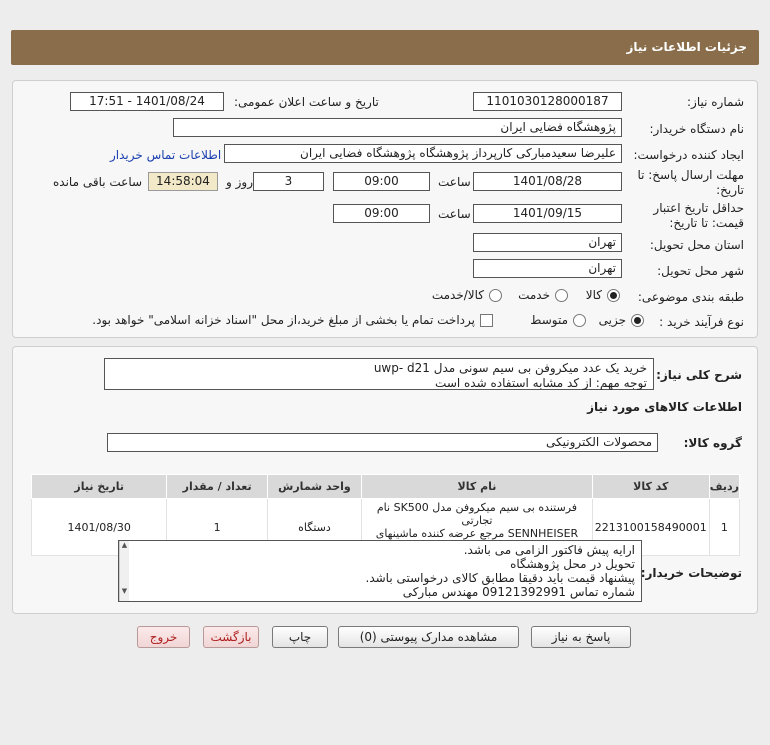 The image size is (770, 745). I want to click on requester-label: ایجاد کننده درخواست:, so click(688, 155).